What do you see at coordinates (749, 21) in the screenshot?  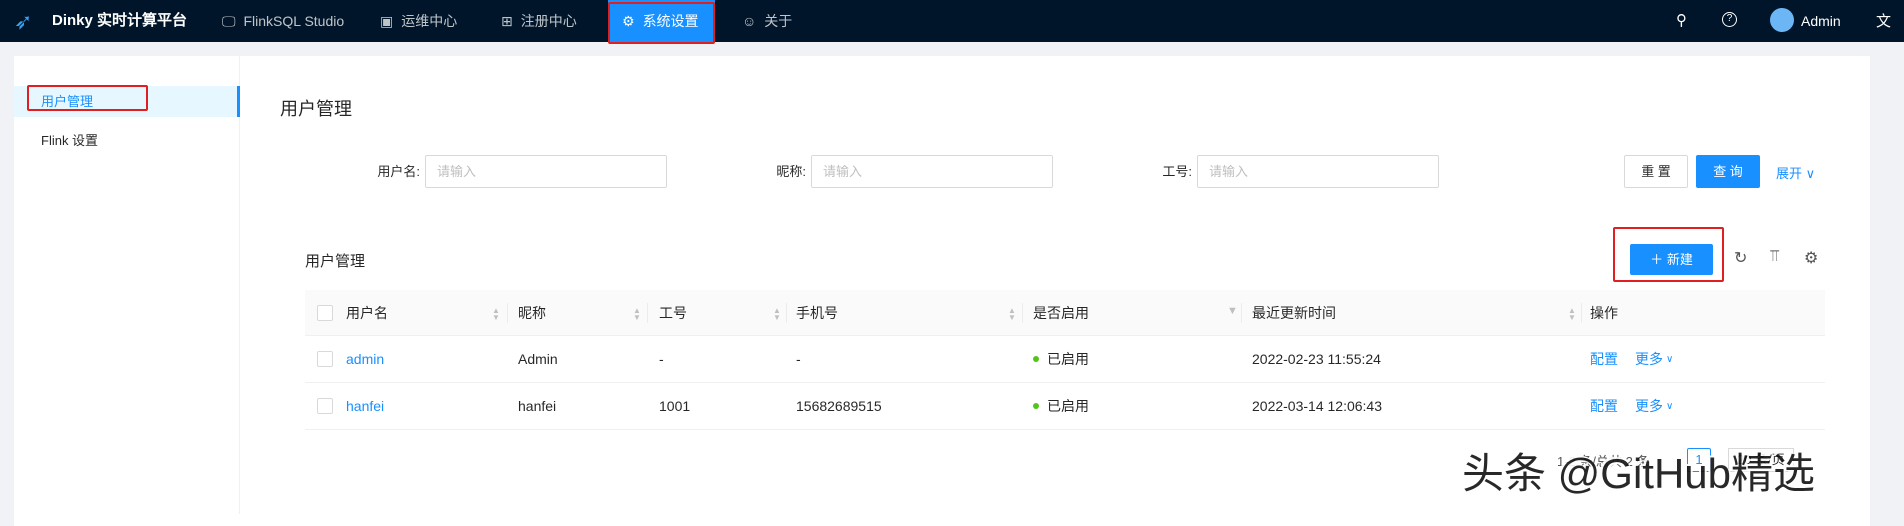 I see `smile-icon: ☺` at bounding box center [749, 21].